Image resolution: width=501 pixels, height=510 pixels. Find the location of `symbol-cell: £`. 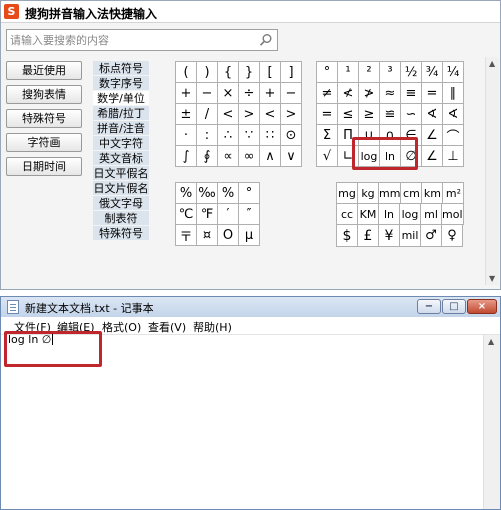

symbol-cell: £ is located at coordinates (368, 235).